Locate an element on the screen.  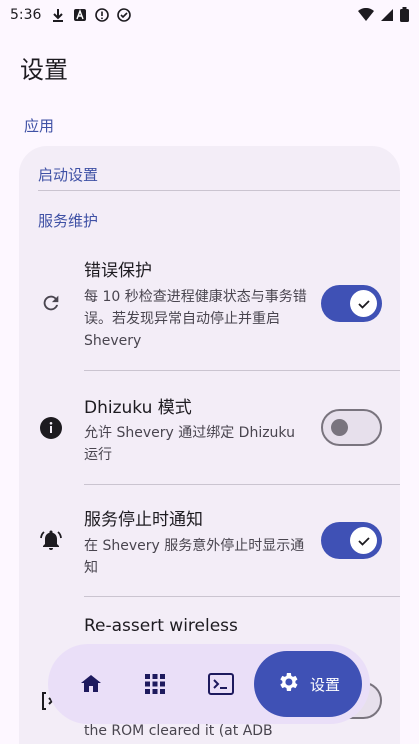
maintenance-label: 服务维护 is located at coordinates (68, 221).